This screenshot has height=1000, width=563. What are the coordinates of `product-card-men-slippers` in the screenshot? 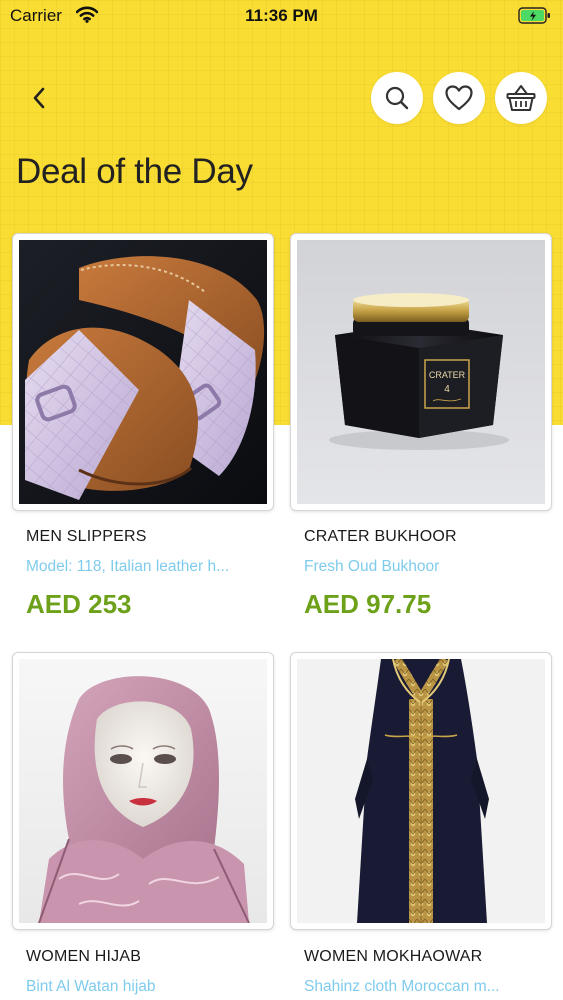 It's located at (143, 372).